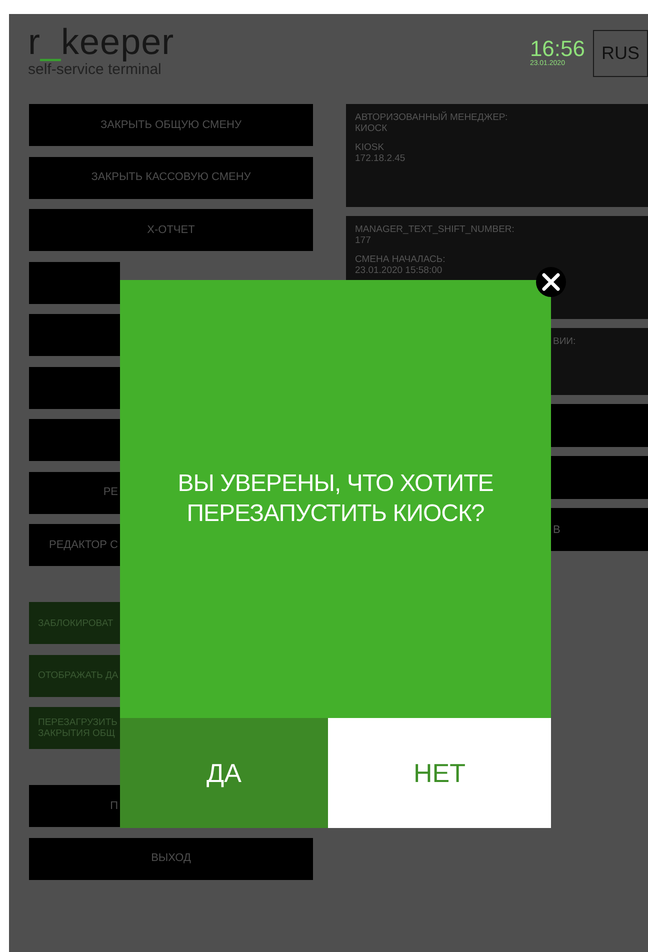 The width and height of the screenshot is (648, 952). What do you see at coordinates (399, 270) in the screenshot?
I see `info-text: 23.01.2020 15:58:00` at bounding box center [399, 270].